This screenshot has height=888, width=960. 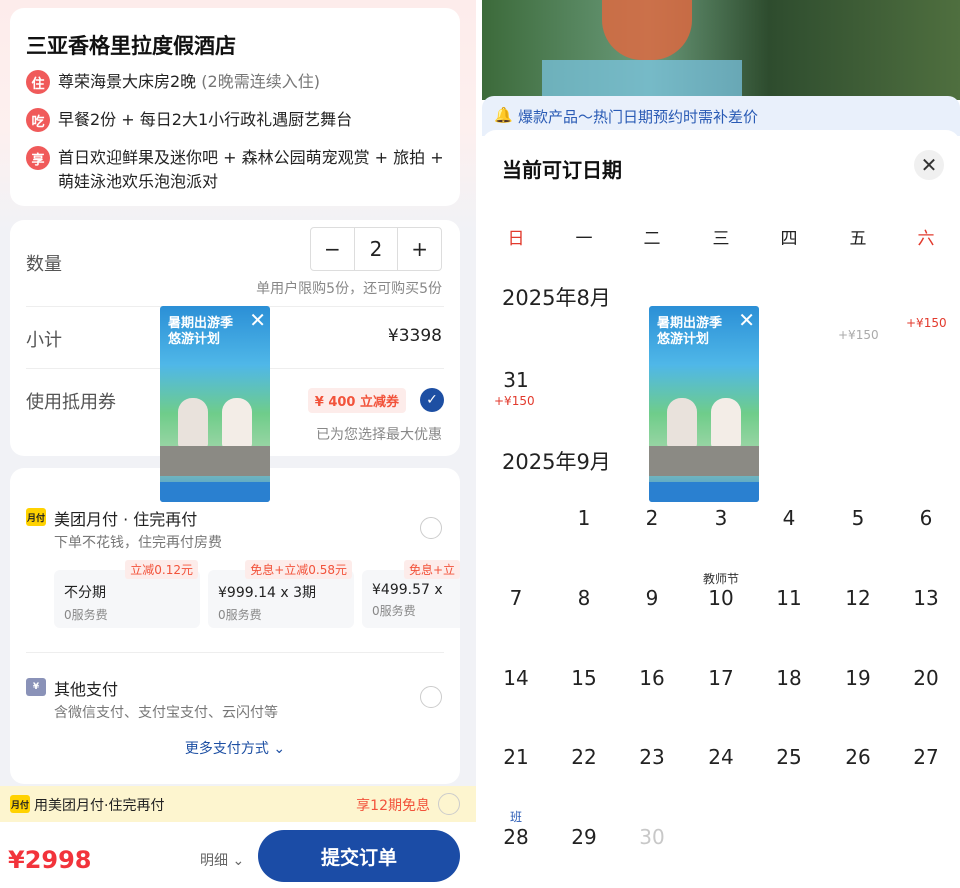 What do you see at coordinates (226, 749) in the screenshot?
I see `more-payment-label: 更多支付方式` at bounding box center [226, 749].